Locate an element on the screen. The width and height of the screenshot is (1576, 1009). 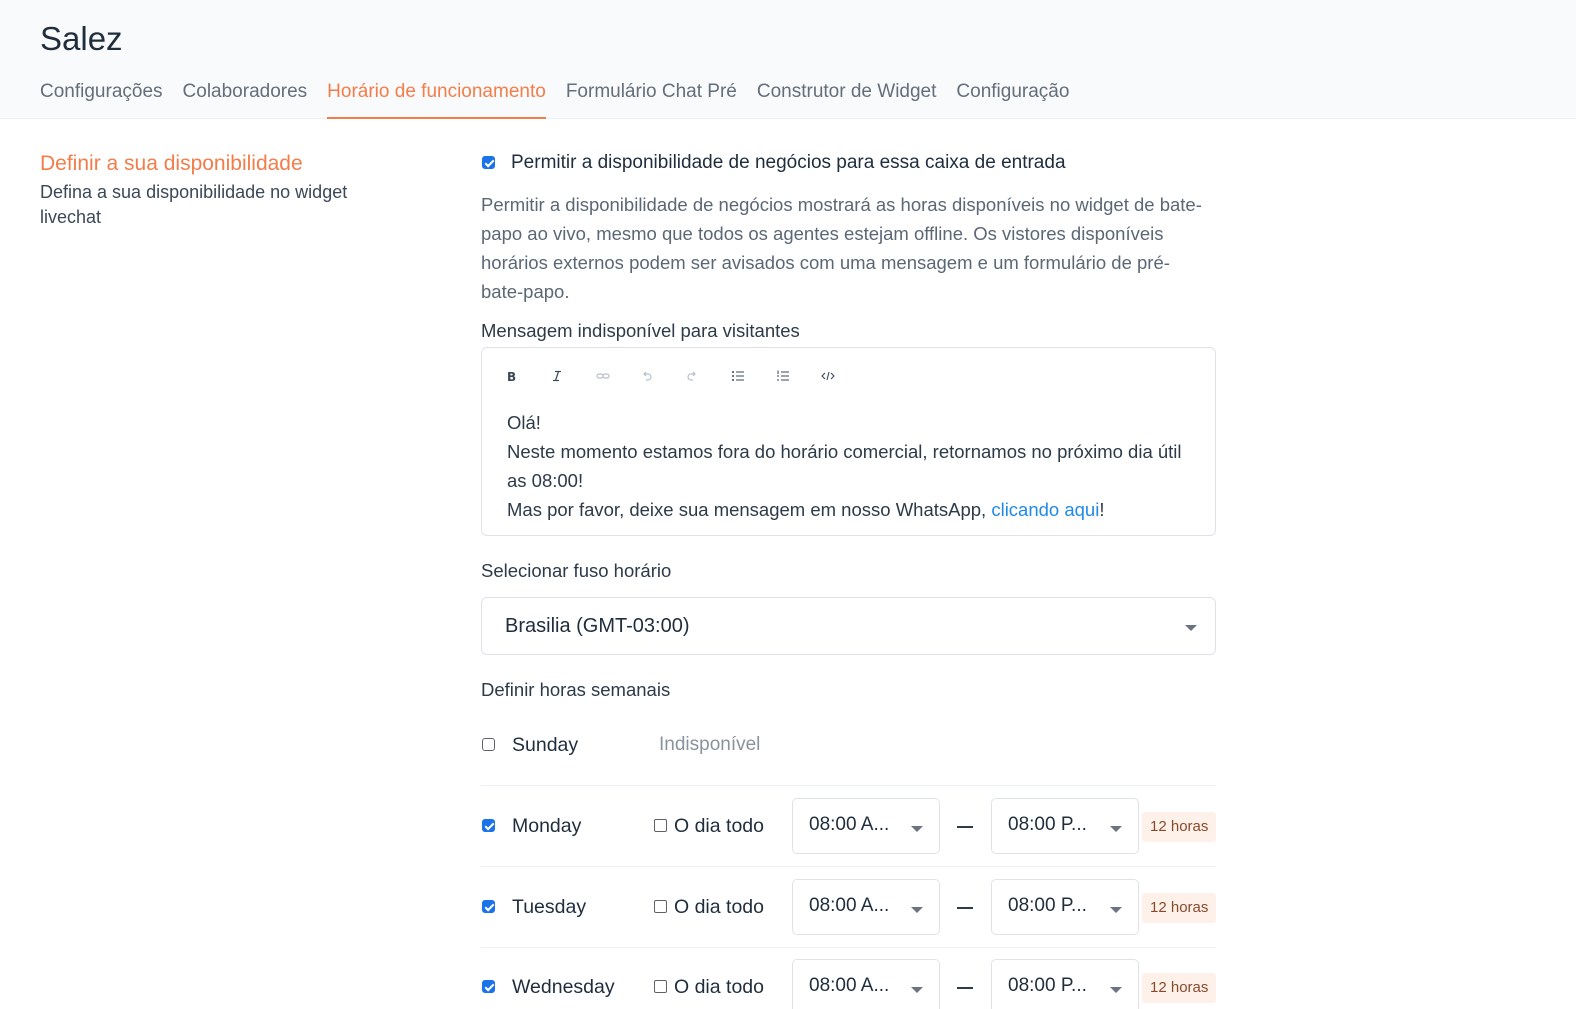
editor-toolbar: B is located at coordinates (680, 376).